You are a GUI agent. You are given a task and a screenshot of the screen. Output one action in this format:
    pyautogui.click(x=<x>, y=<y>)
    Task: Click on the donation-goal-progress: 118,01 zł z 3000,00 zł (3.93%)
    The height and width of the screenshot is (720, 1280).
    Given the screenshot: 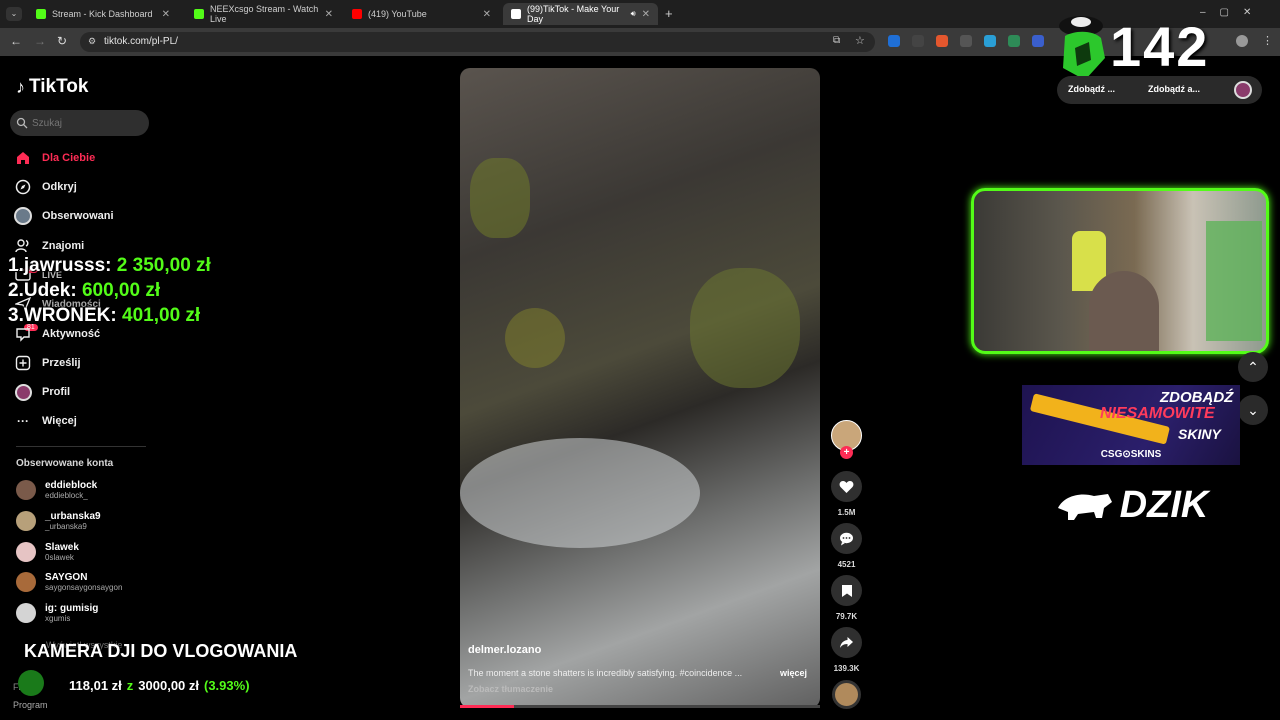 What is the action you would take?
    pyautogui.click(x=159, y=685)
    